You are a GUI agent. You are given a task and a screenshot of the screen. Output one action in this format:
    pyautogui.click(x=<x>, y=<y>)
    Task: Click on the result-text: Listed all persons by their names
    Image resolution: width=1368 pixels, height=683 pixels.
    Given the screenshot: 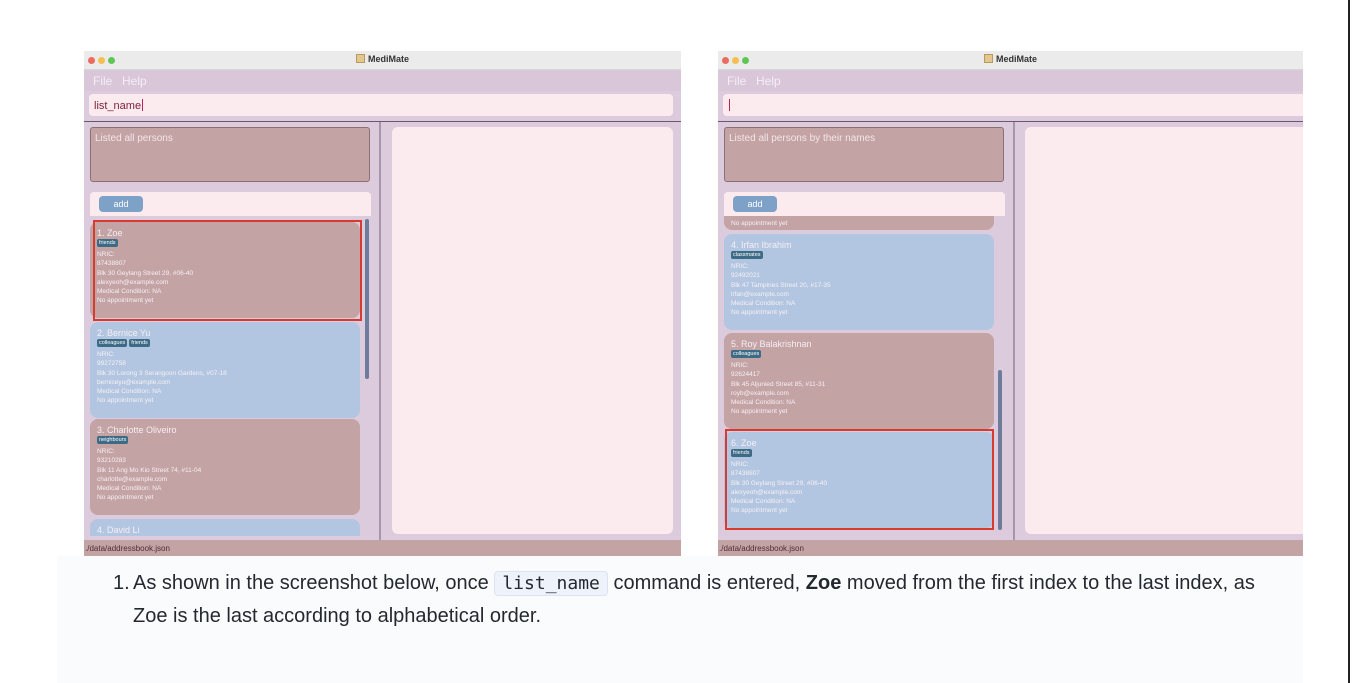 What is the action you would take?
    pyautogui.click(x=802, y=138)
    